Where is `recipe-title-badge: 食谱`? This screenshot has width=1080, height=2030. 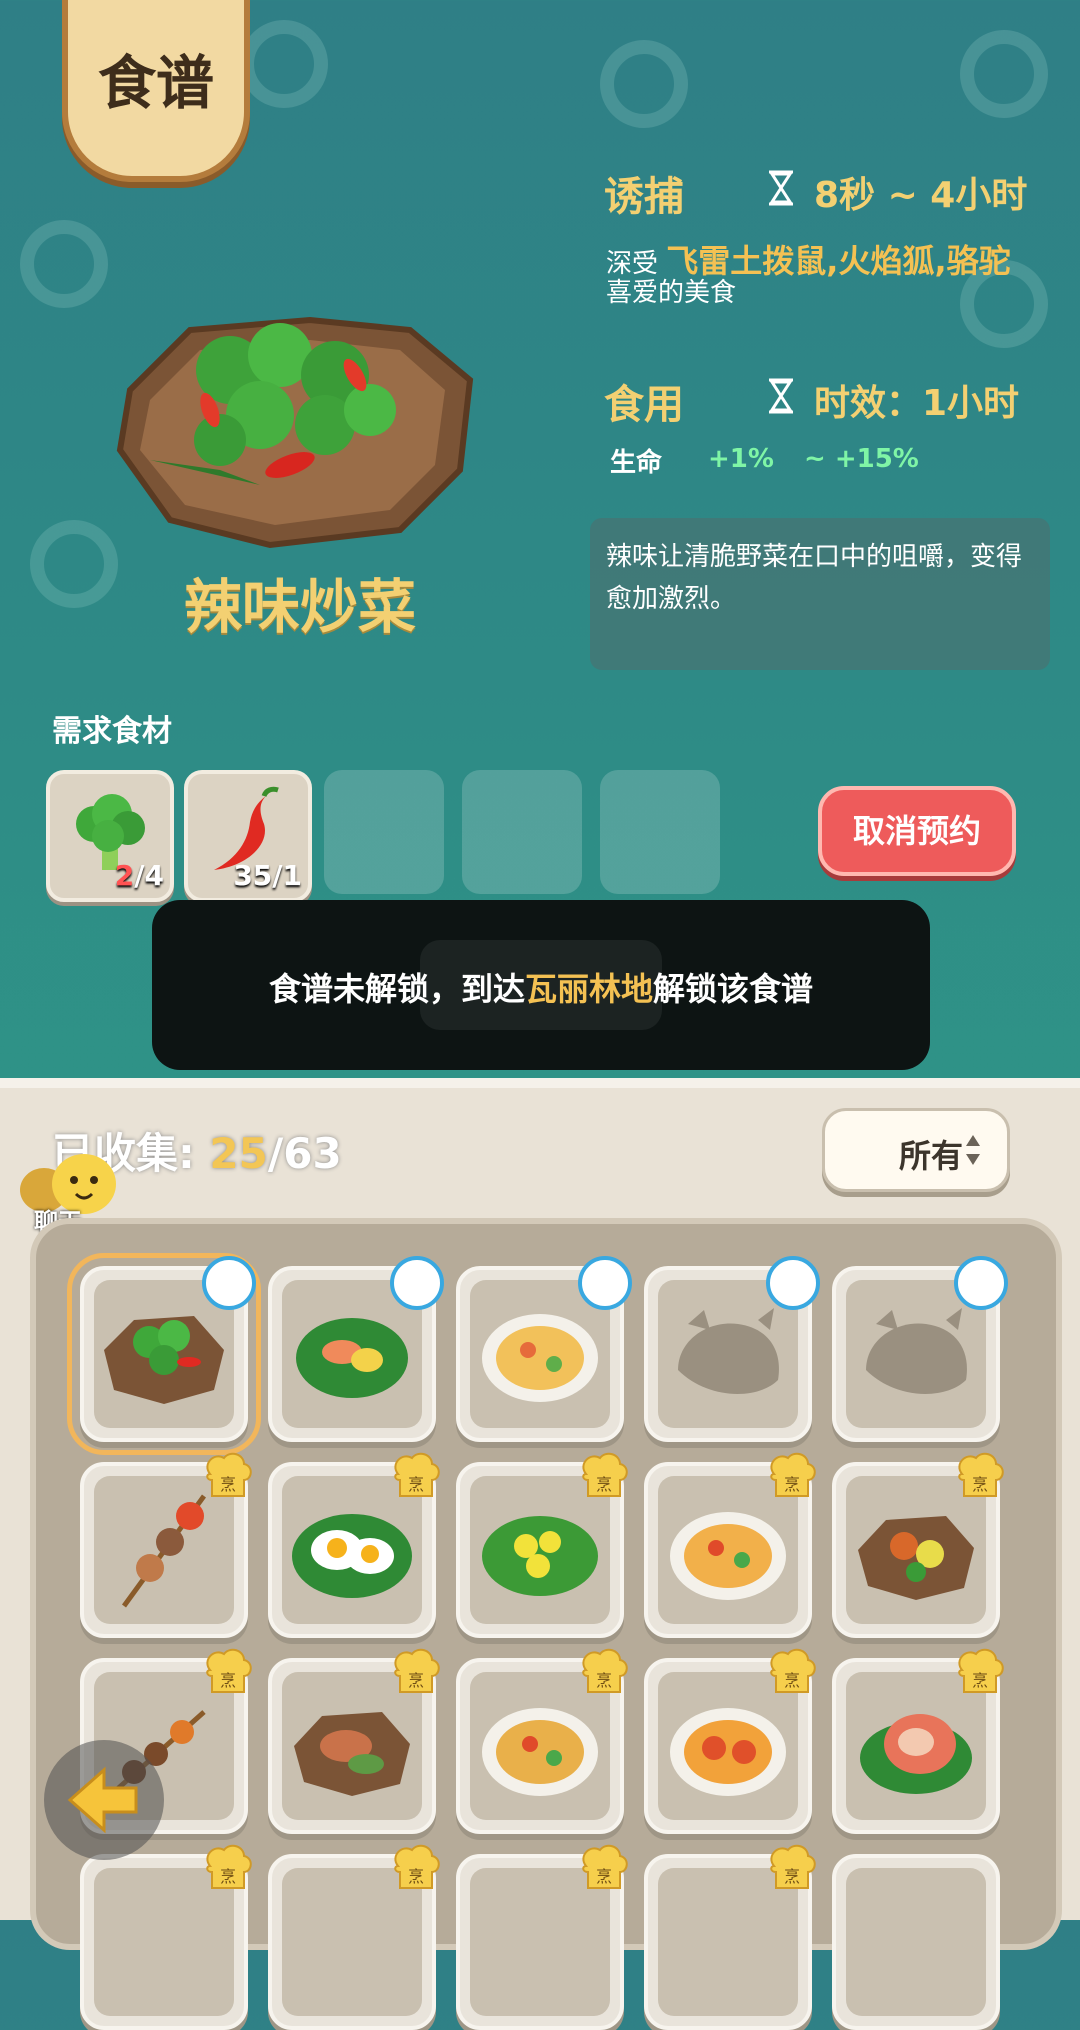
recipe-title-badge: 食谱 is located at coordinates (156, 91).